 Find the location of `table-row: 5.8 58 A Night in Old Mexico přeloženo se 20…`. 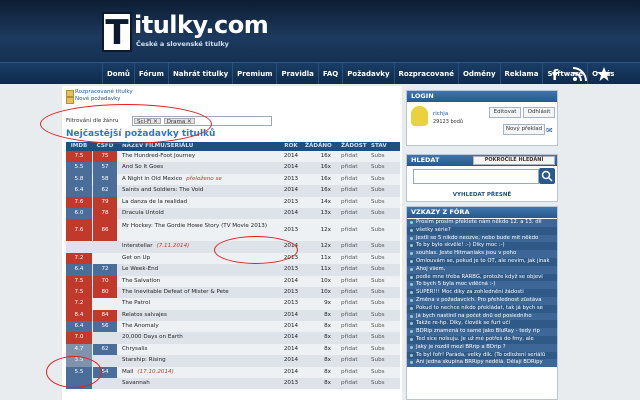

table-row: 5.8 58 A Night in Old Mexico přeloženo se 20… is located at coordinates (233, 179).